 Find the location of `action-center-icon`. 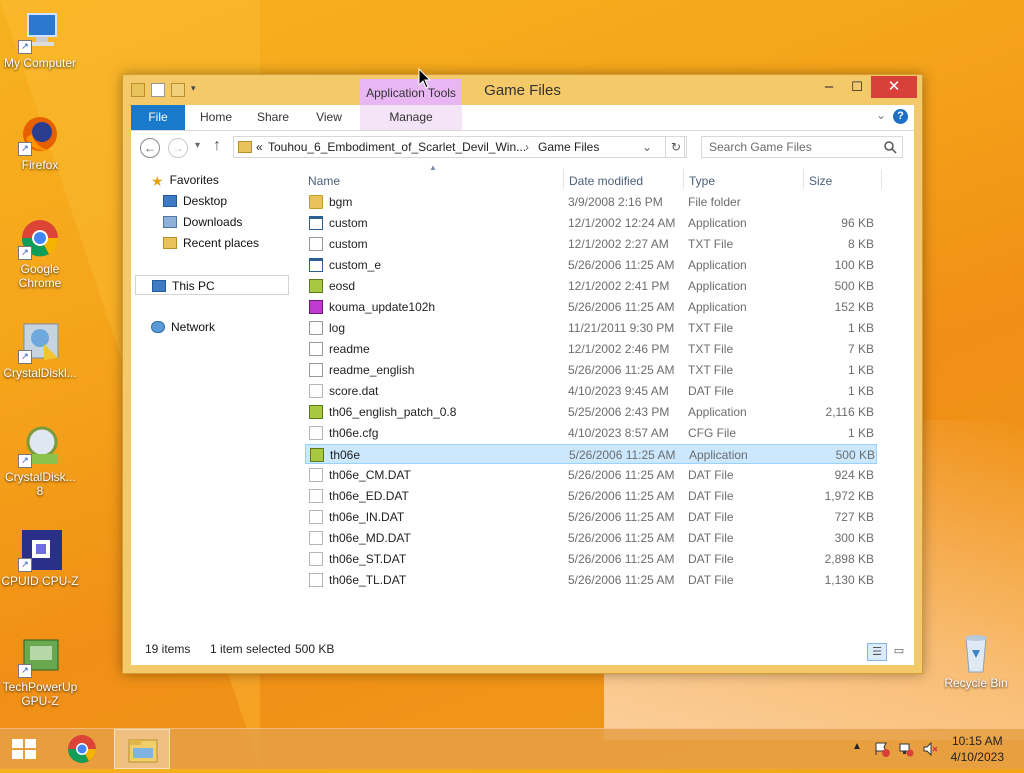

action-center-icon is located at coordinates (882, 750).